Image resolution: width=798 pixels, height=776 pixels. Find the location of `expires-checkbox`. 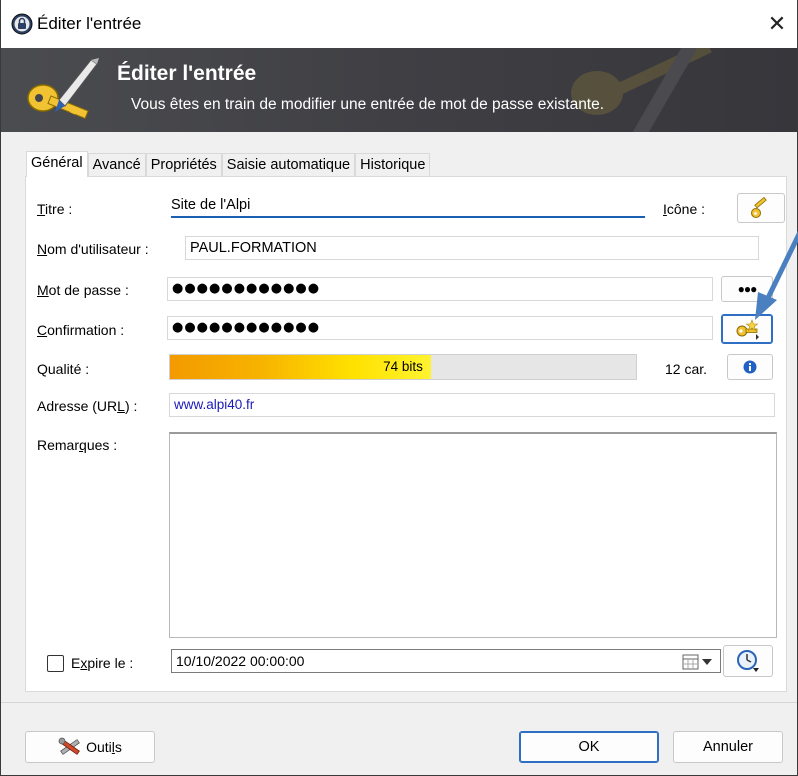

expires-checkbox is located at coordinates (55, 663).